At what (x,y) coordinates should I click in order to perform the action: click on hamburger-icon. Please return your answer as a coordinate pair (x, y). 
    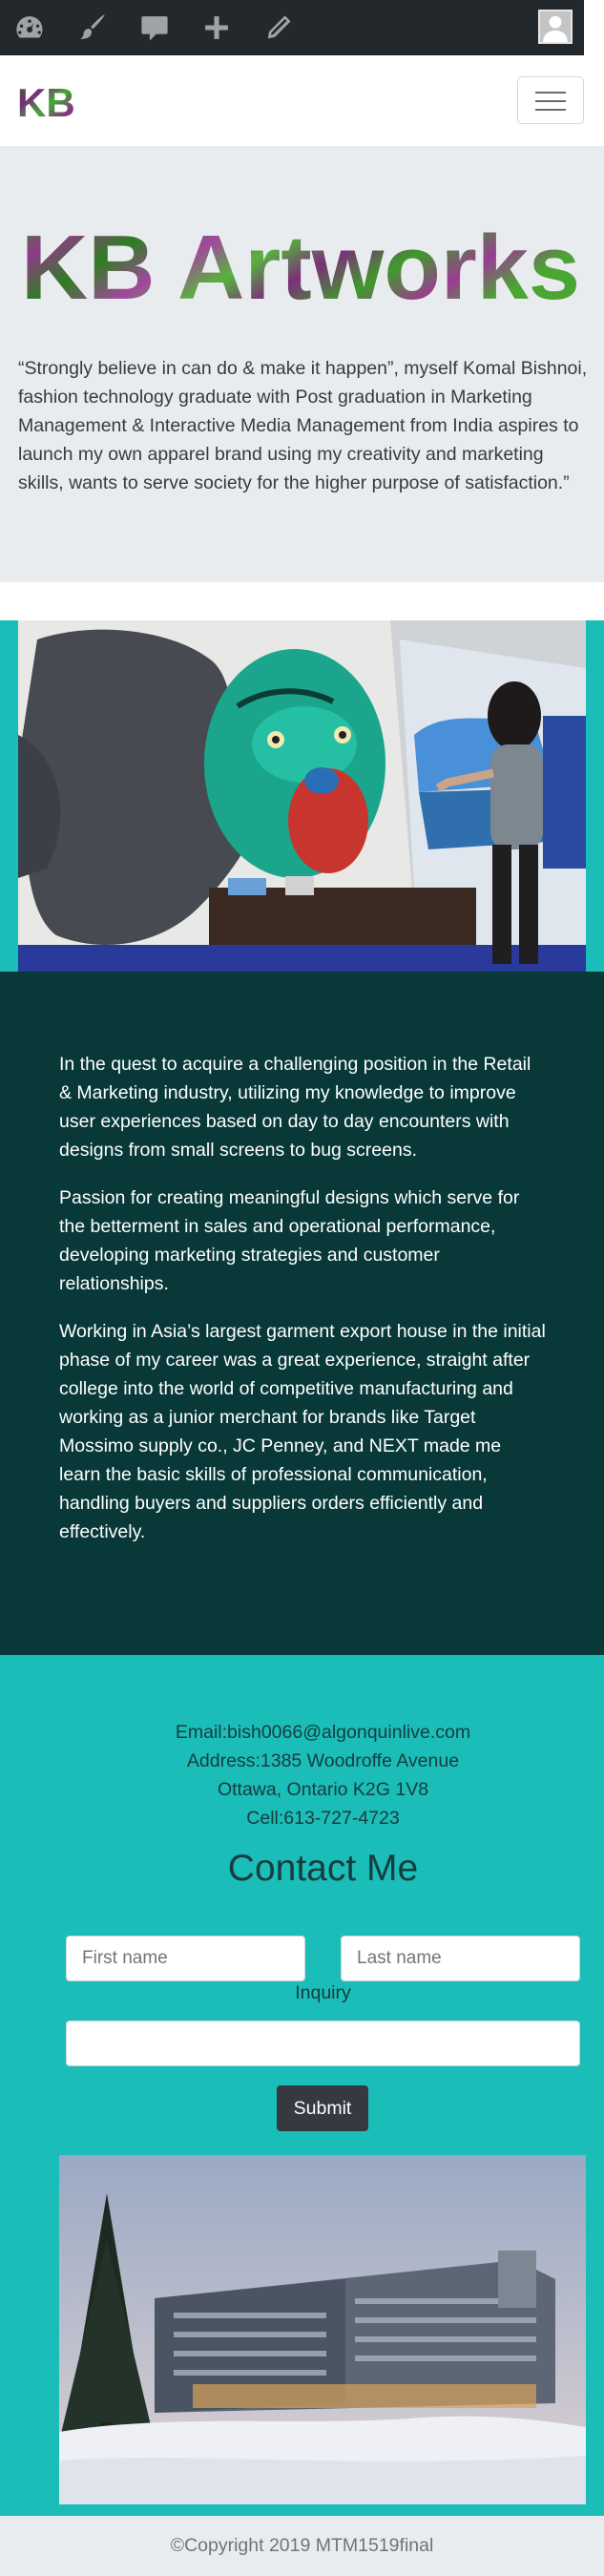
    Looking at the image, I should click on (550, 93).